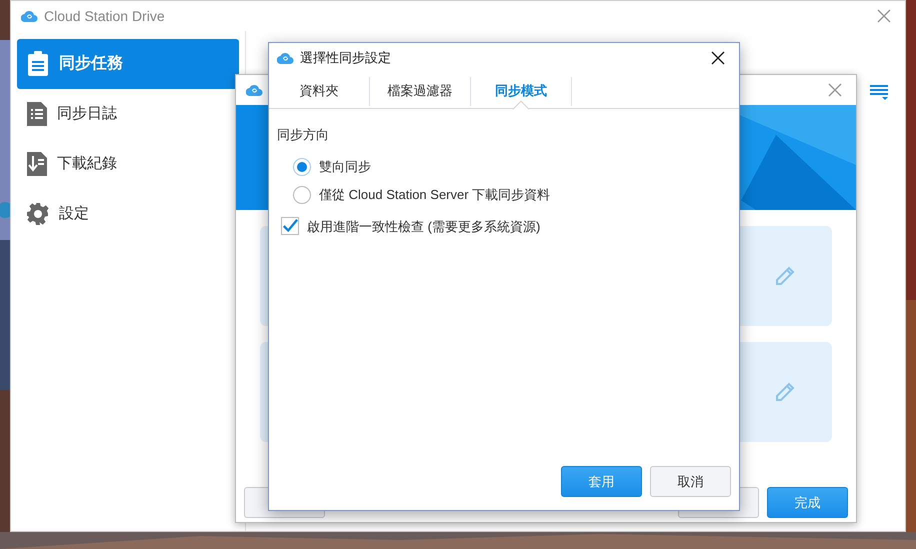  Describe the element at coordinates (37, 164) in the screenshot. I see `download-list-icon` at that location.